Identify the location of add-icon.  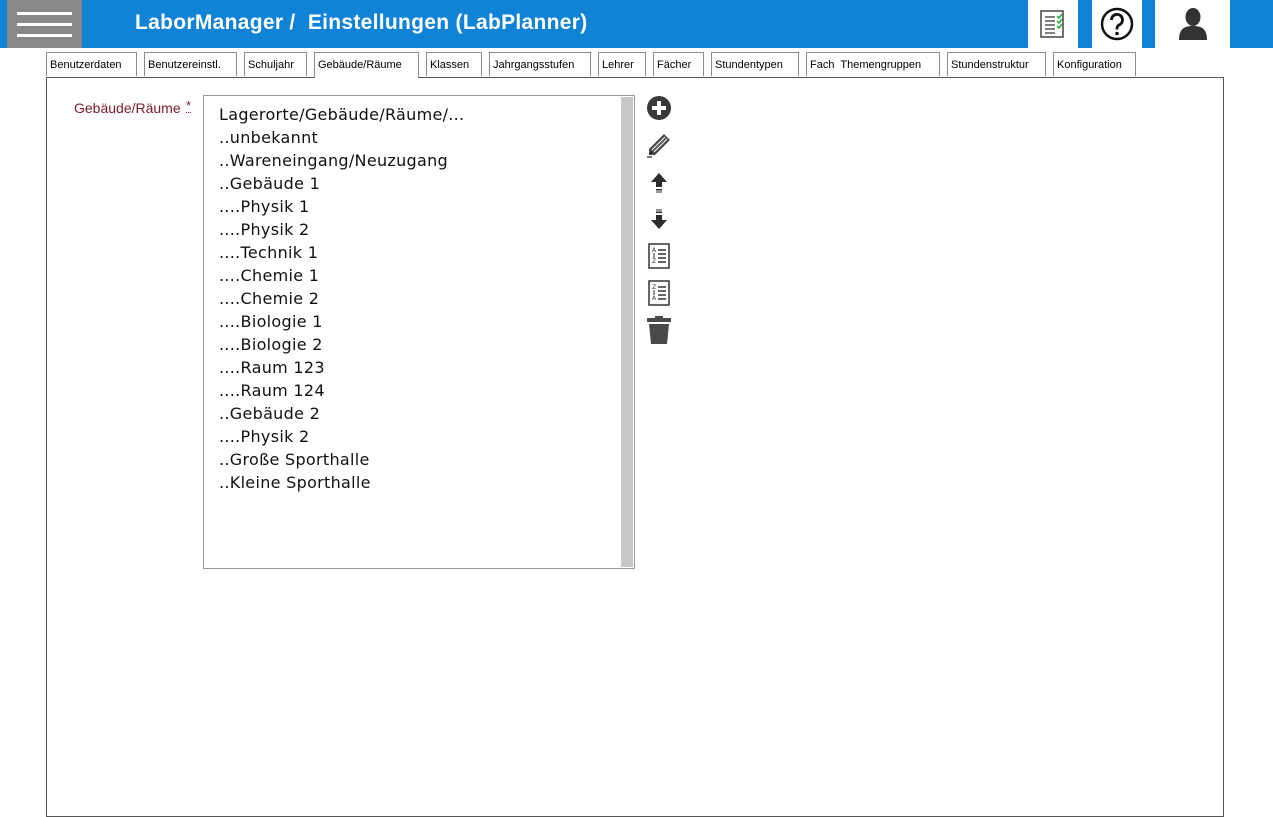
(659, 108).